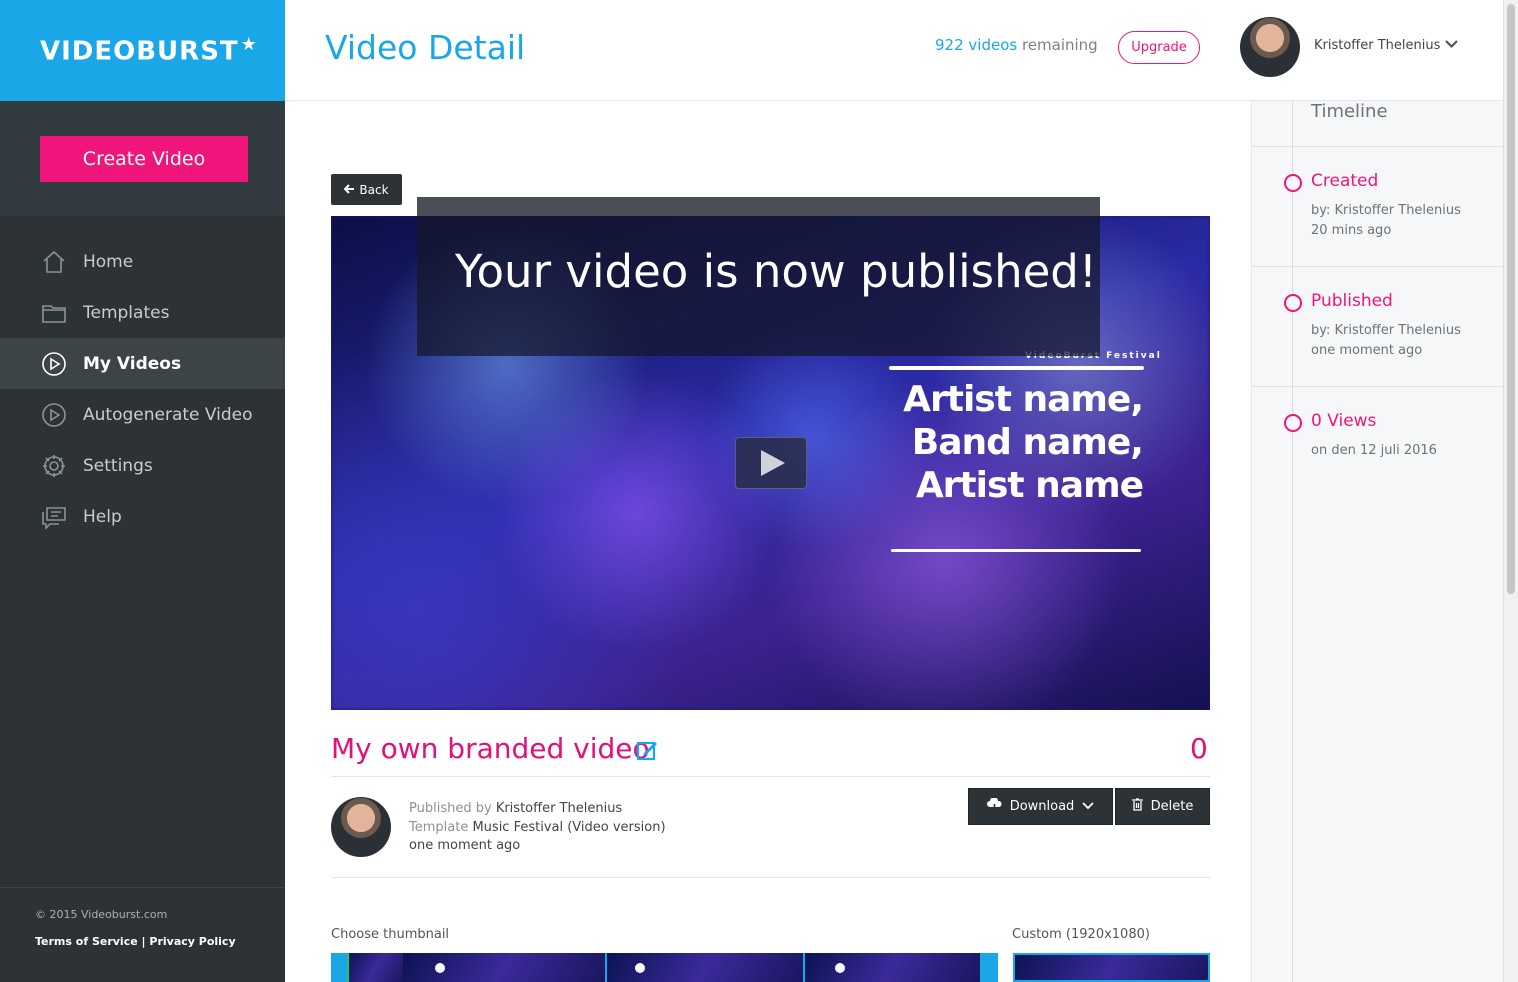 This screenshot has width=1518, height=982. I want to click on logo-text: VIDEOBURST, so click(139, 51).